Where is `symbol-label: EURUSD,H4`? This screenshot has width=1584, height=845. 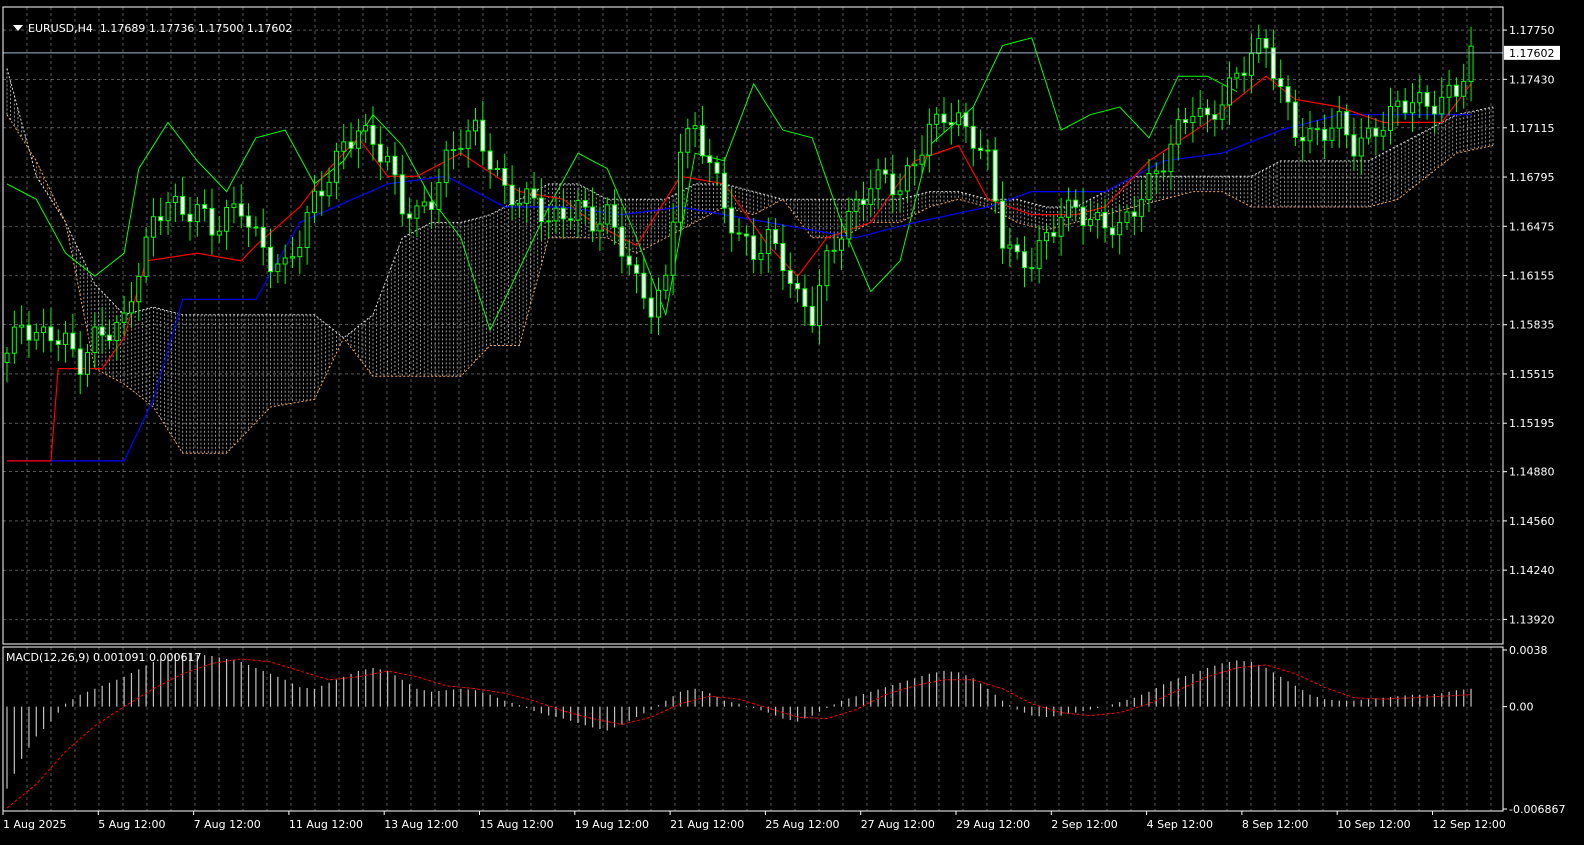
symbol-label: EURUSD,H4 is located at coordinates (60, 28).